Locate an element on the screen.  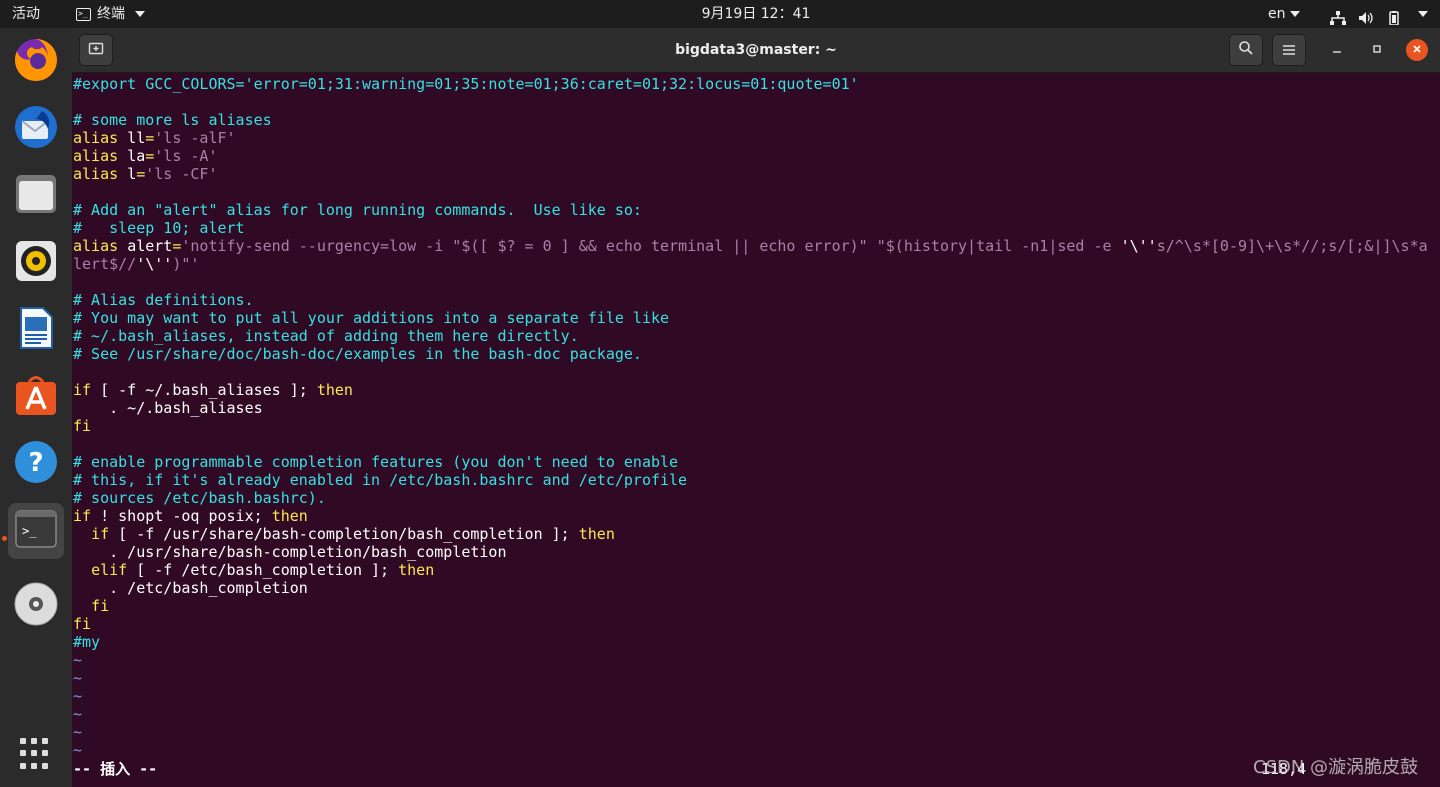
terminal-text-segment: then is located at coordinates (416, 570).